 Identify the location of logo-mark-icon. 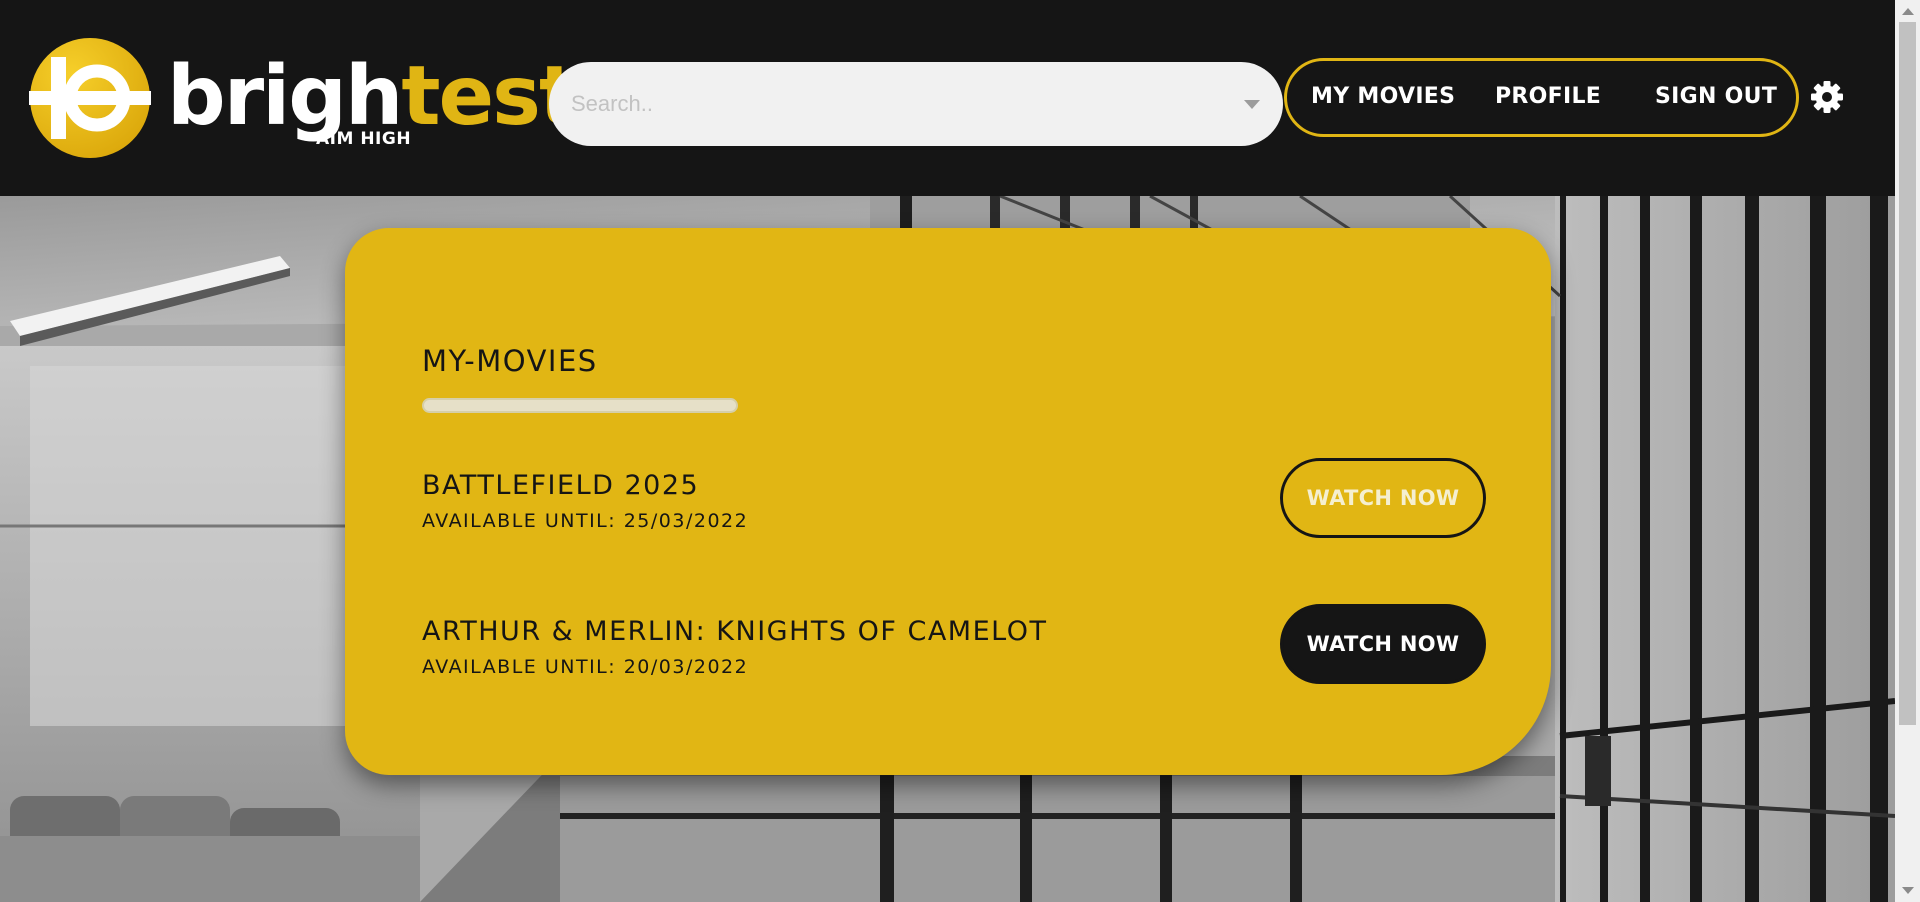
(90, 98).